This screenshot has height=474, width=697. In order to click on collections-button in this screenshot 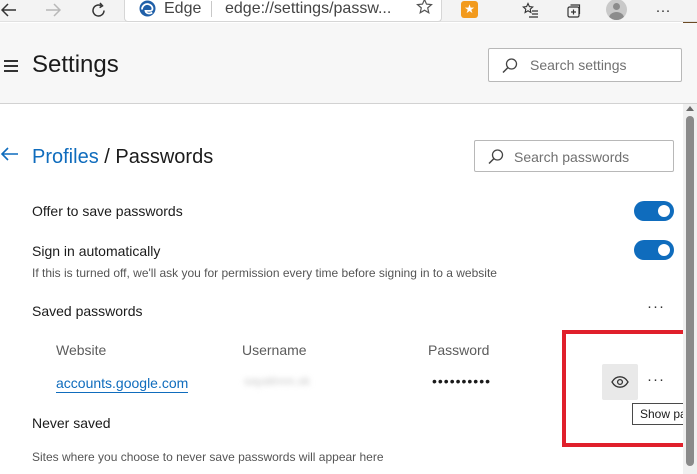, I will do `click(574, 10)`.